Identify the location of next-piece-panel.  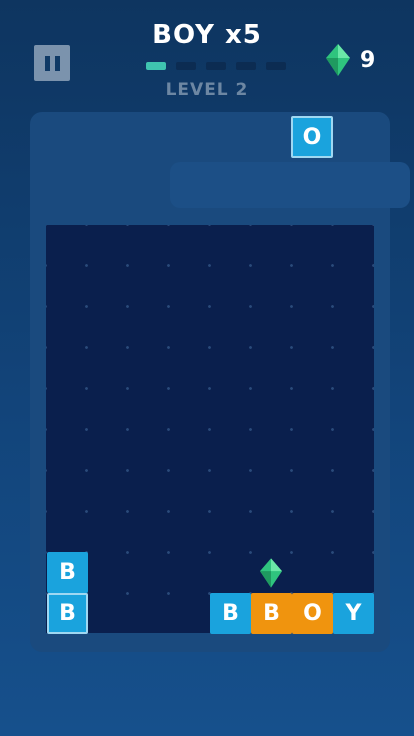
(290, 185).